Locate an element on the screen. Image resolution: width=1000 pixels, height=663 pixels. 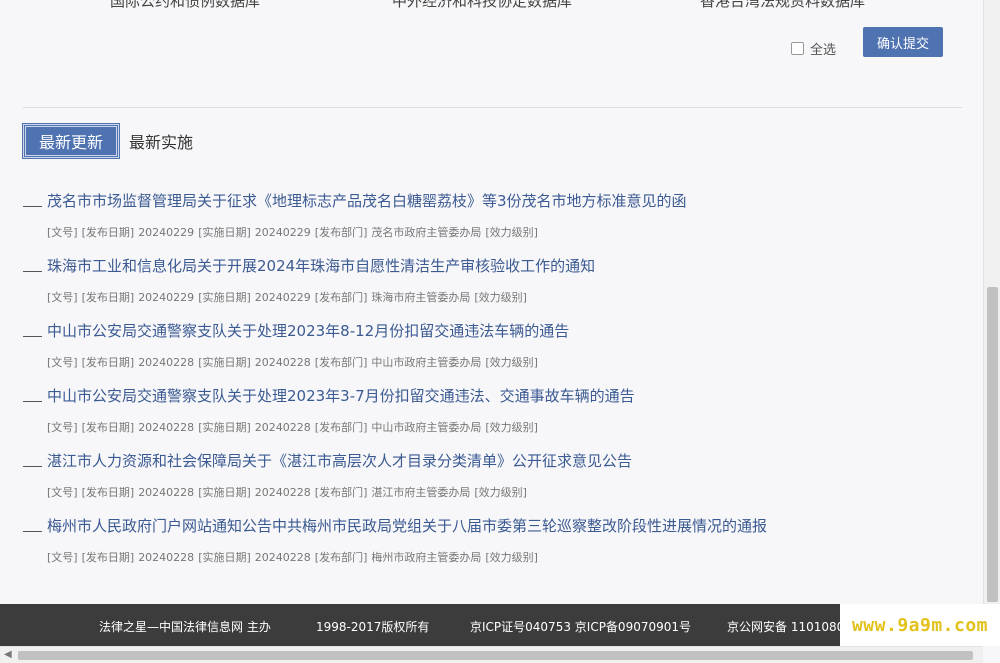
confirm-submit-button: 确认提交 is located at coordinates (903, 42).